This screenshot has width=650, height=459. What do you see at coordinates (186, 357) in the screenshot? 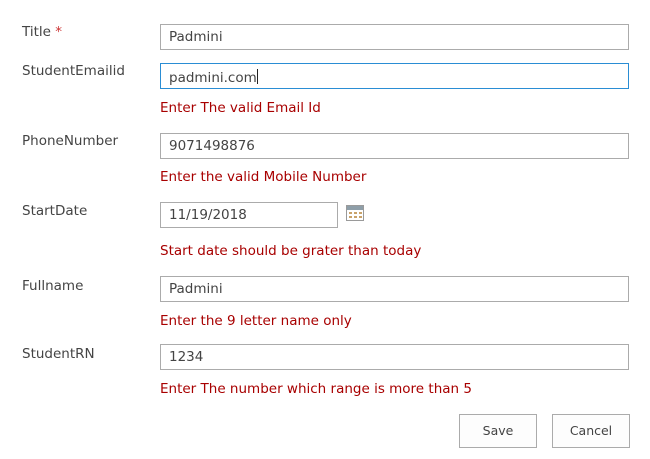
I see `student-rn-value: 1234` at bounding box center [186, 357].